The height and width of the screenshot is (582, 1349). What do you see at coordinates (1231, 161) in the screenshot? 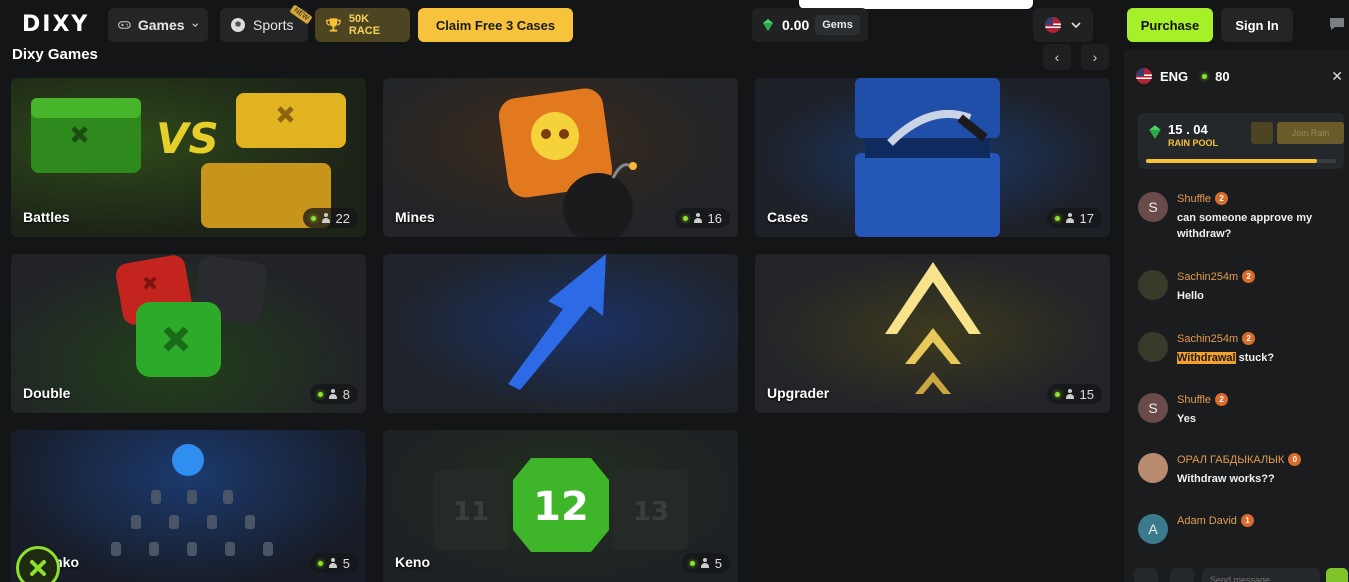
I see `rain-progress-fill` at bounding box center [1231, 161].